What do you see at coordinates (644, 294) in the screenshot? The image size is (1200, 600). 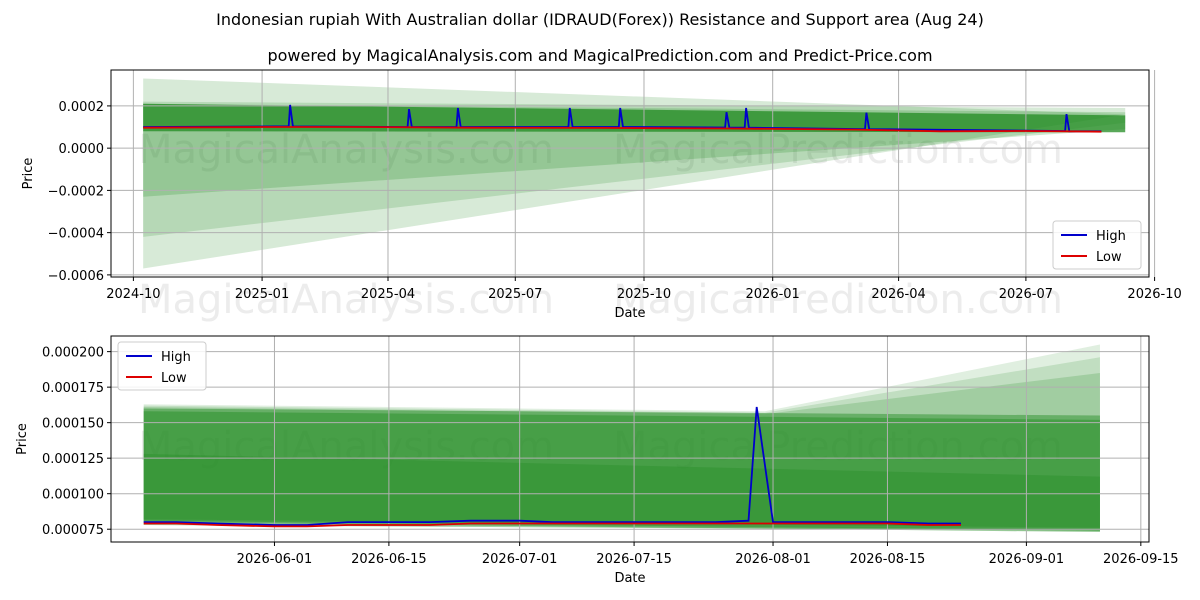 I see `x-tick-label: 2025-10` at bounding box center [644, 294].